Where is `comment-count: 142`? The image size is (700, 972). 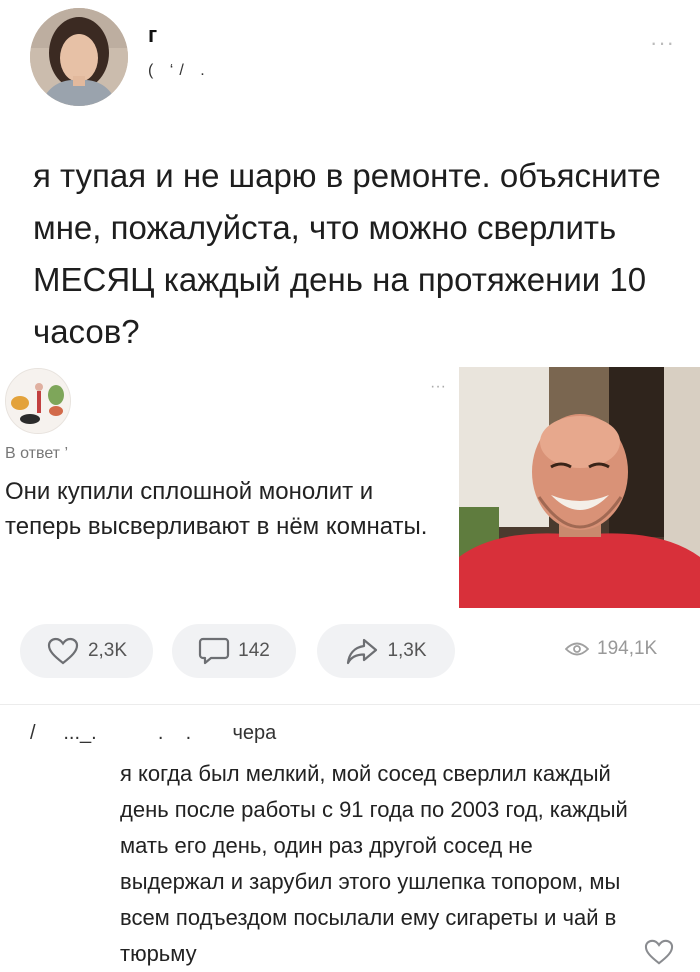 comment-count: 142 is located at coordinates (254, 650).